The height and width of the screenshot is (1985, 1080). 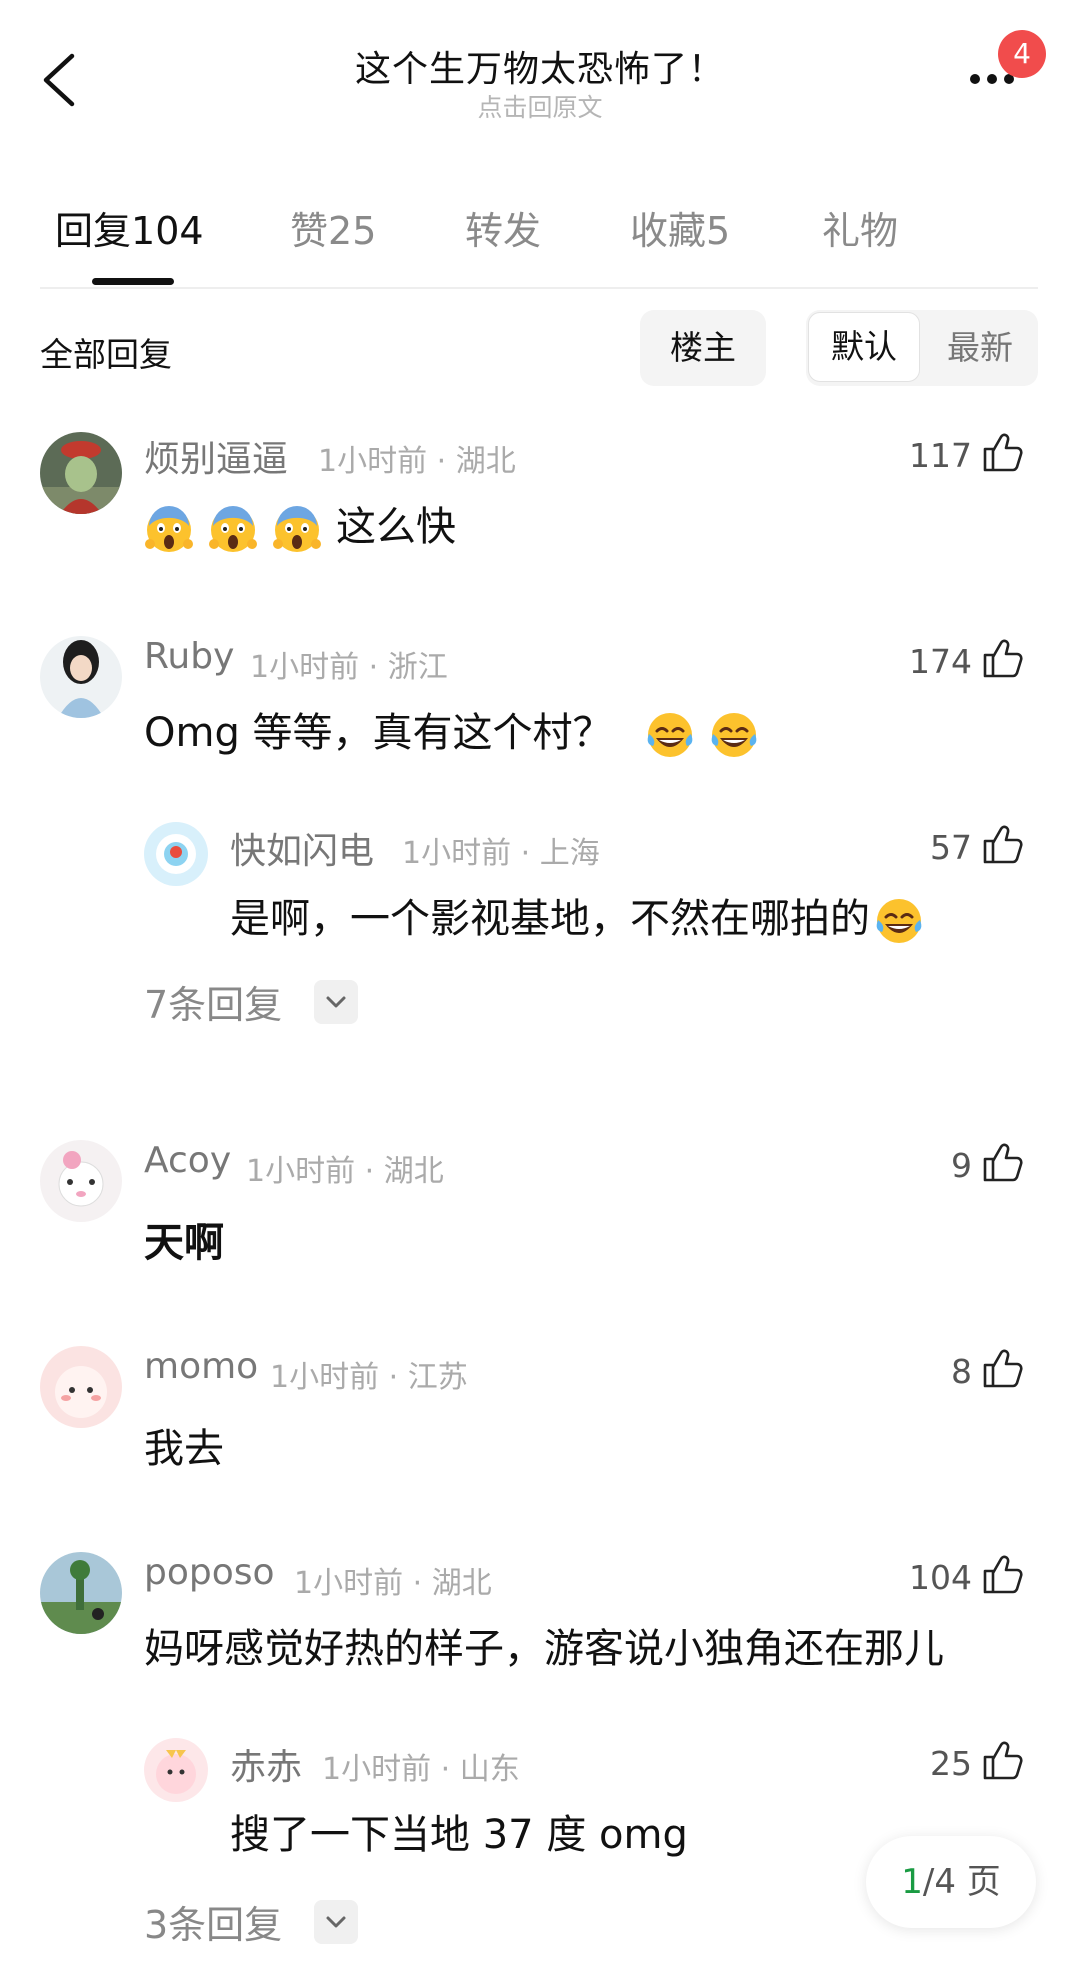 I want to click on tab-label: 回复, so click(x=93, y=231).